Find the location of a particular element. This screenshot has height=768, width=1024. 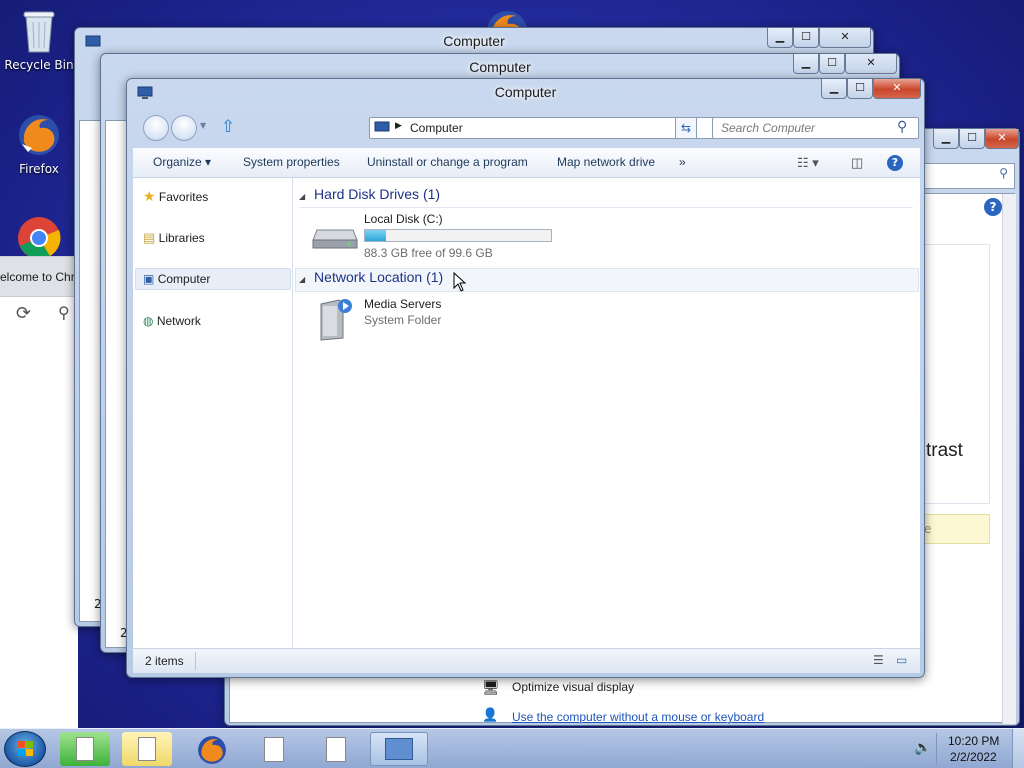

firefox-label: Firefox is located at coordinates (39, 169).